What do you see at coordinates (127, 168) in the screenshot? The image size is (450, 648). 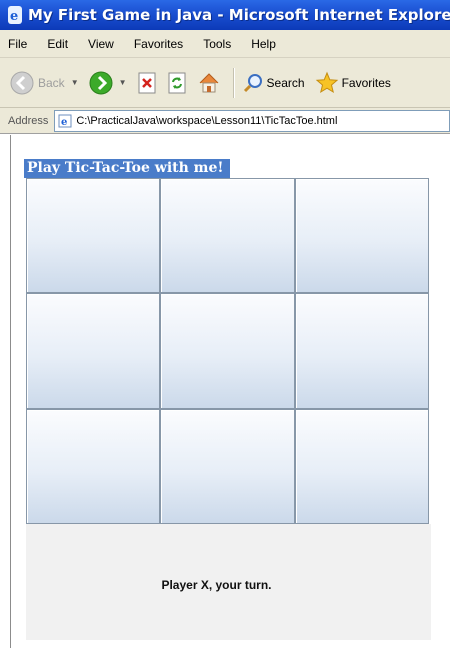 I see `game-title: Play Tic-Tac-Toe with me!` at bounding box center [127, 168].